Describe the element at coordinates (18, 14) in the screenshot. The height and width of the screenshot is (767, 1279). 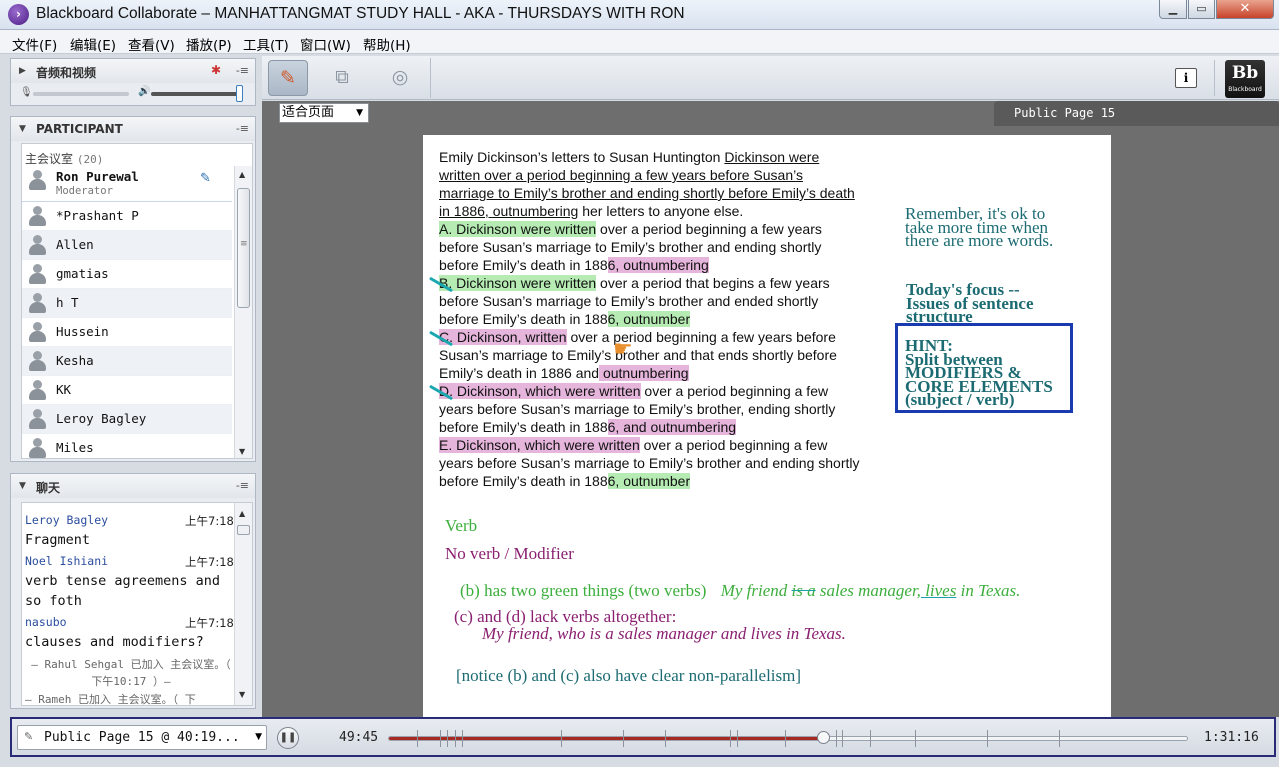
I see `blackboard-logo-icon: ›` at that location.